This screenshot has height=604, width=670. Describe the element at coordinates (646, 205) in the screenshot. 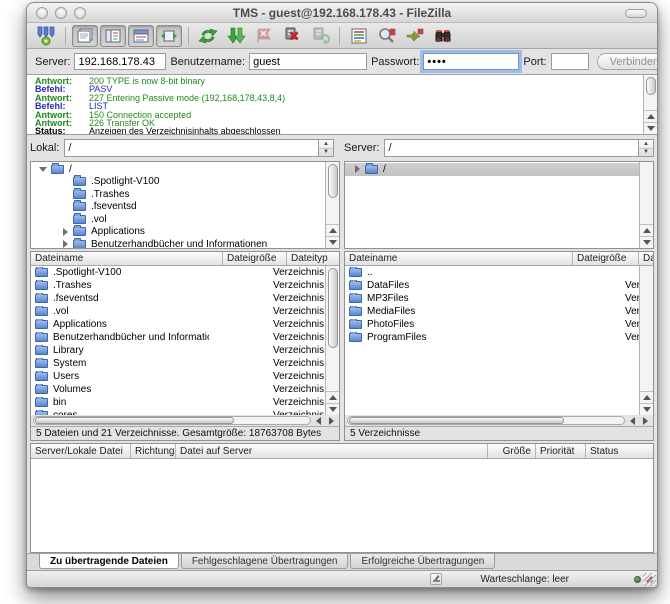

I see `remote-tree-scrollbar` at that location.